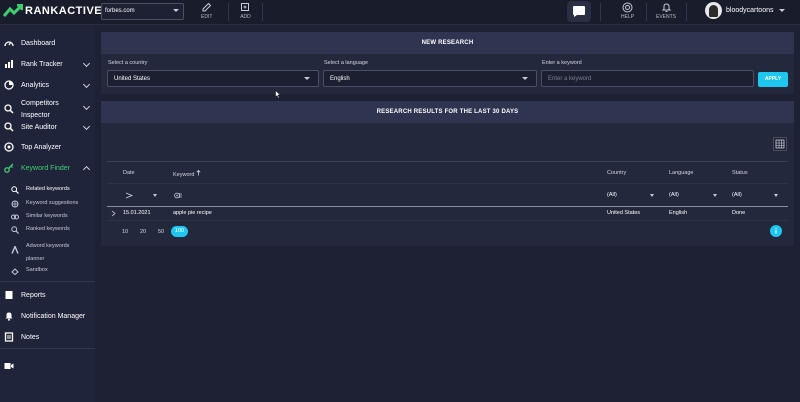 This screenshot has height=402, width=800. What do you see at coordinates (47, 216) in the screenshot?
I see `sidebar-subitem-label: Similar keywords` at bounding box center [47, 216].